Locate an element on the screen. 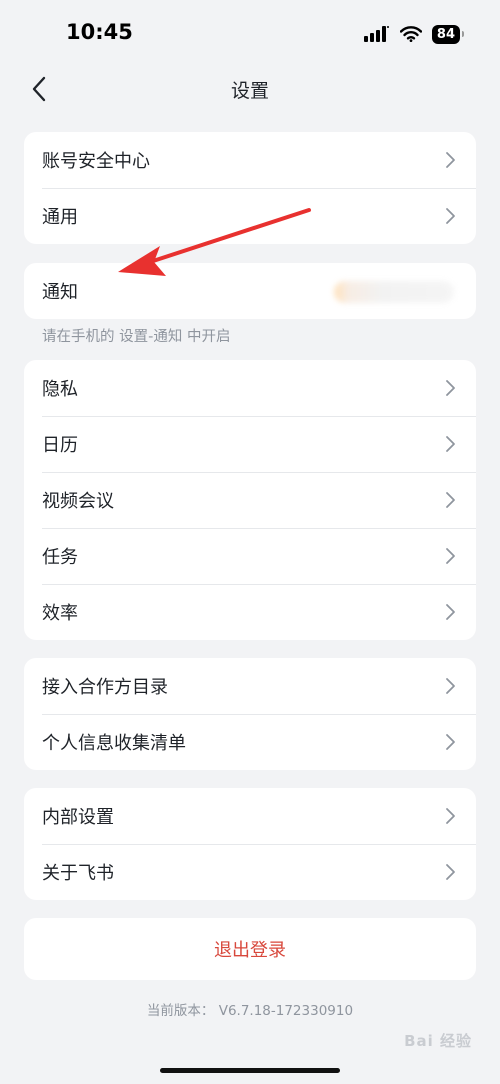 This screenshot has height=1084, width=500. settings-item-general: 通用 is located at coordinates (250, 216).